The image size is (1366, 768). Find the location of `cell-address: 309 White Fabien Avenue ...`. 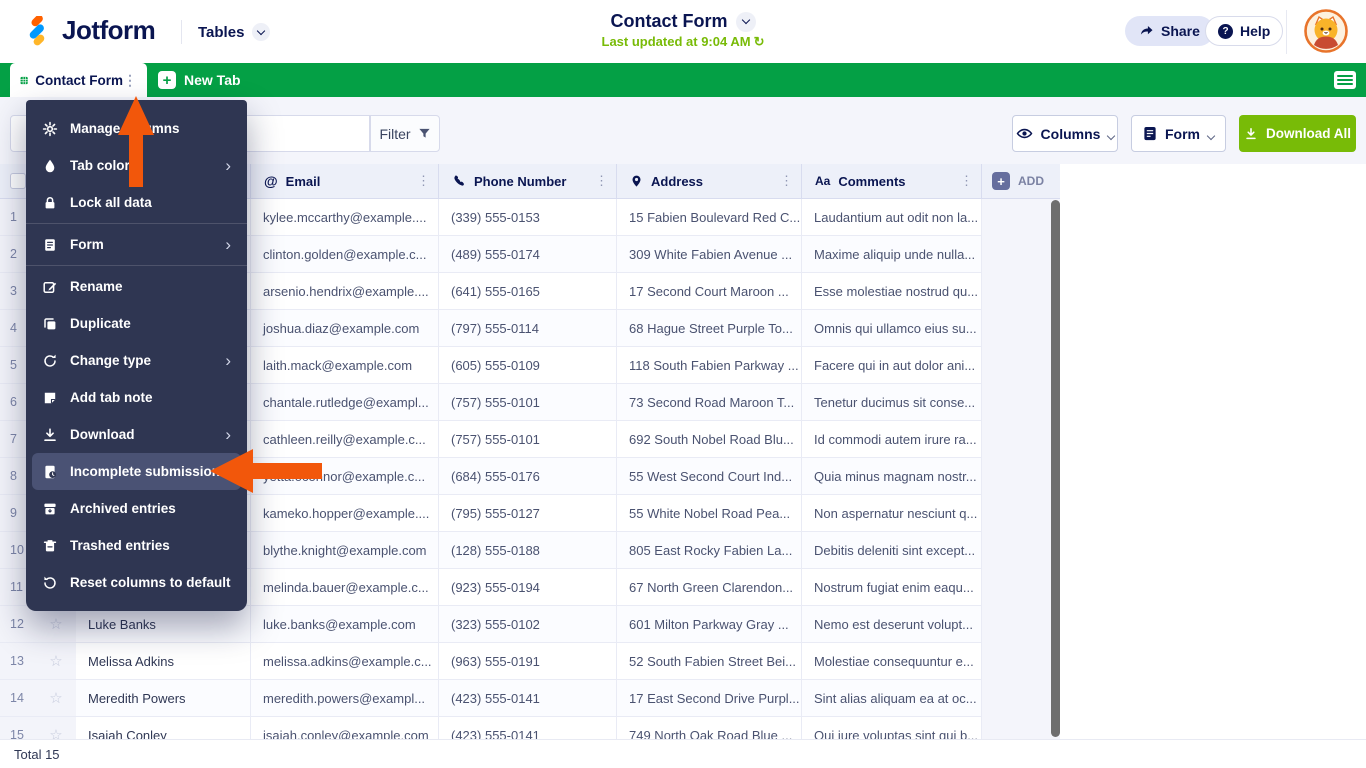

cell-address: 309 White Fabien Avenue ... is located at coordinates (709, 254).